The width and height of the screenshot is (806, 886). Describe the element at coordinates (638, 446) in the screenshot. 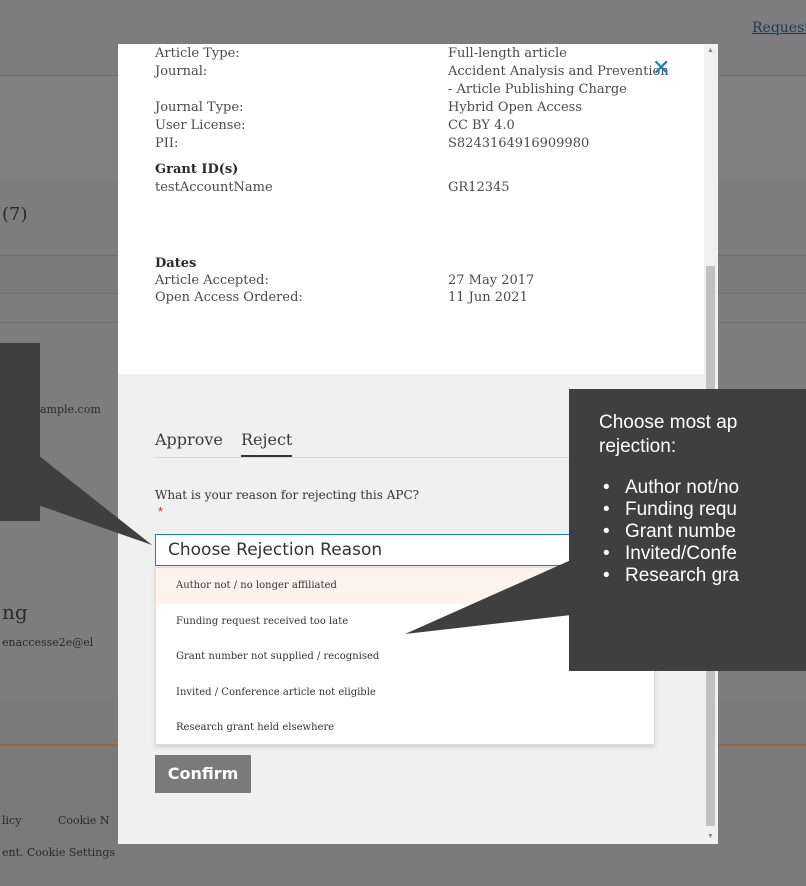

I see `callout-lead-line: rejection:` at that location.